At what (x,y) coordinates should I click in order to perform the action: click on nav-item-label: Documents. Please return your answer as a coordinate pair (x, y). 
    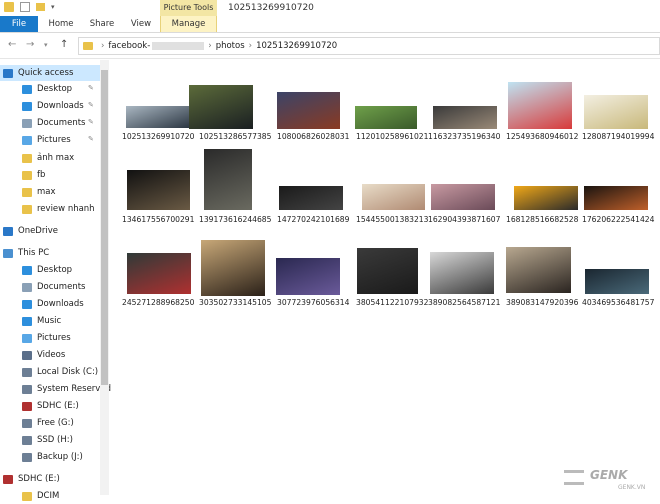
    Looking at the image, I should click on (61, 123).